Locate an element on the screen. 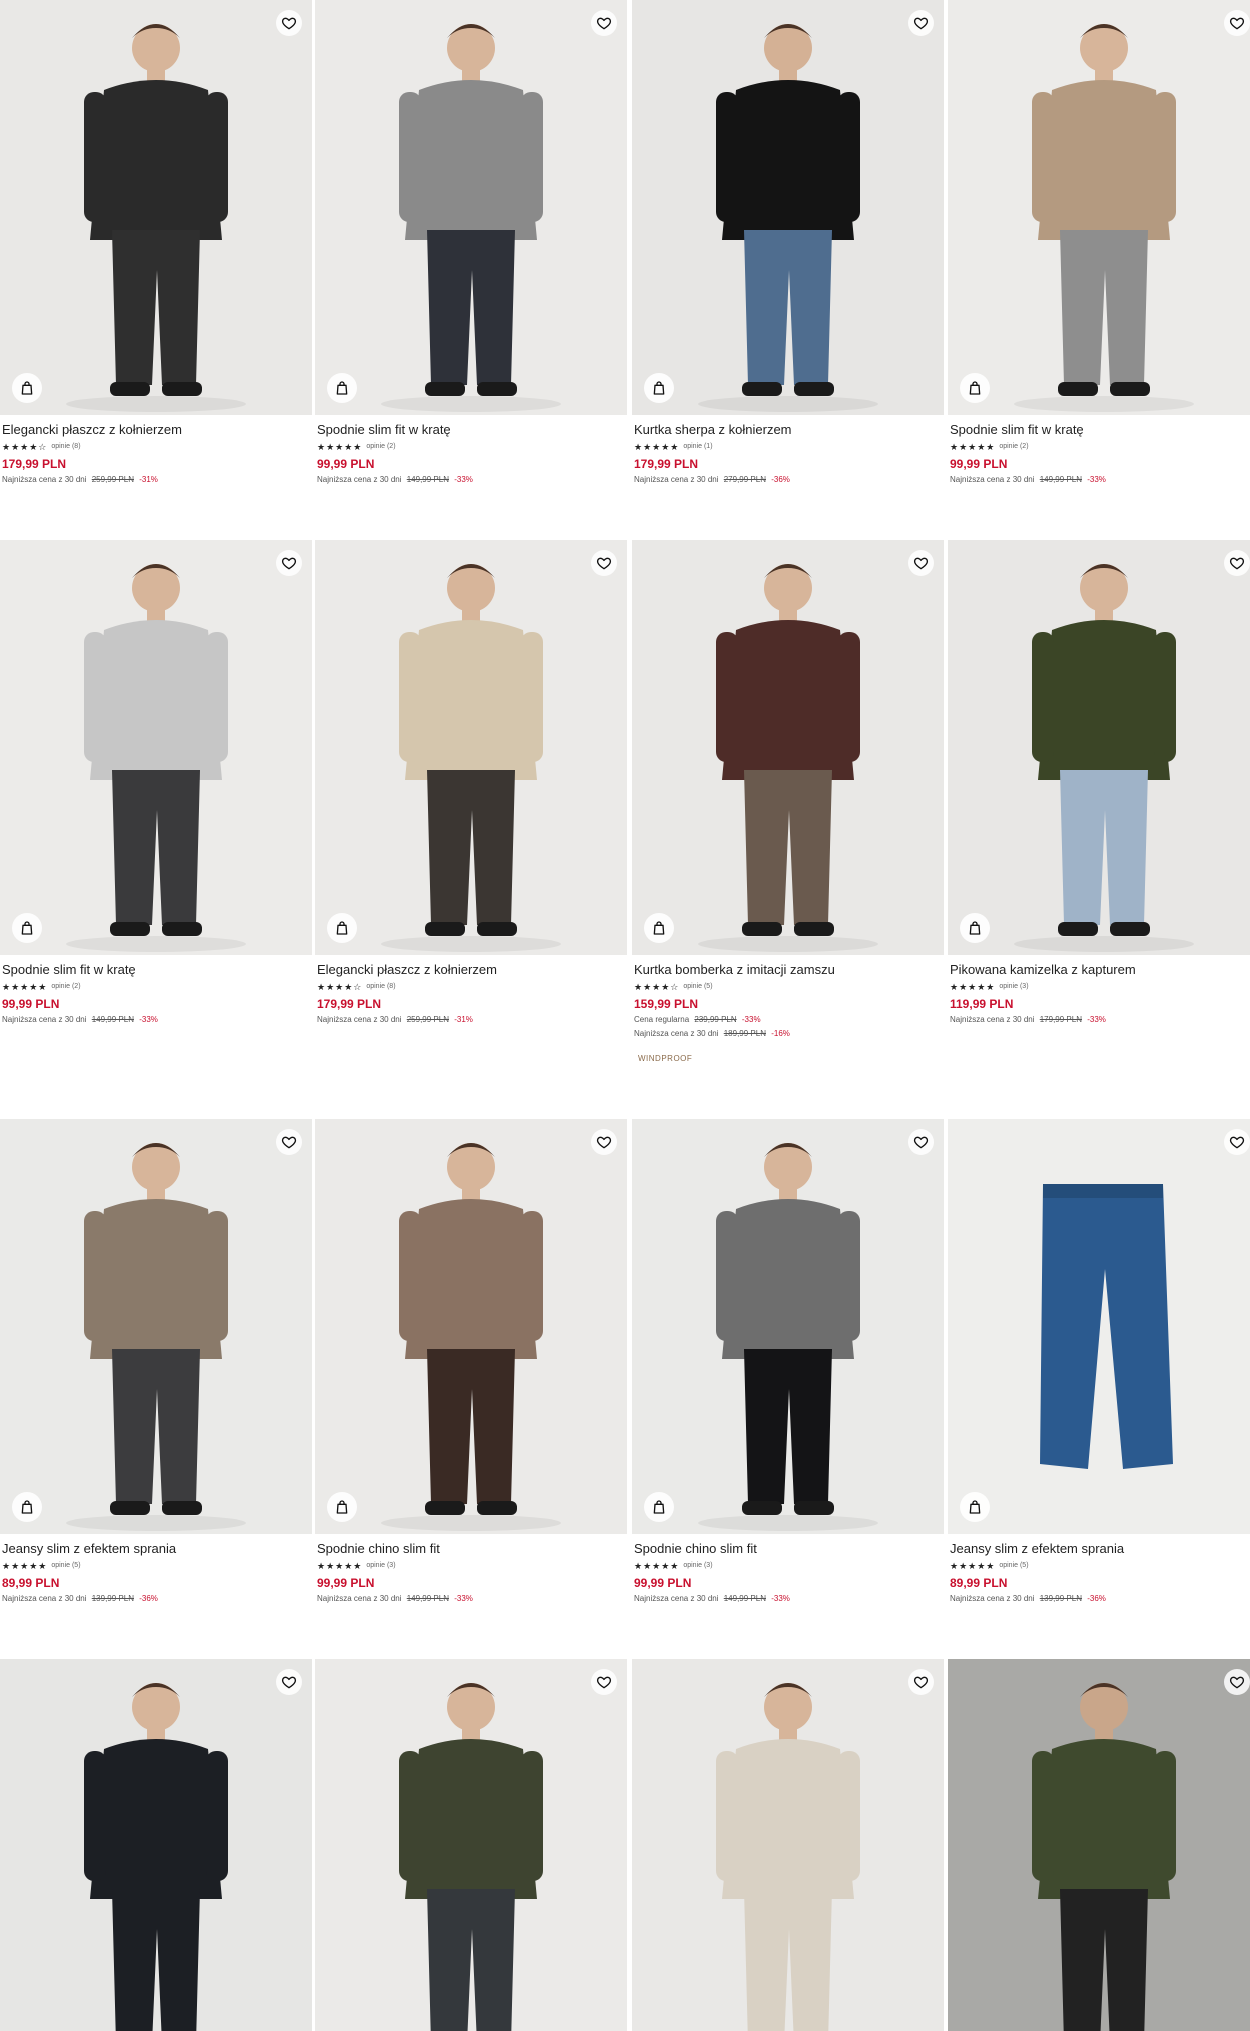  review-count: opinie (1) is located at coordinates (697, 447).